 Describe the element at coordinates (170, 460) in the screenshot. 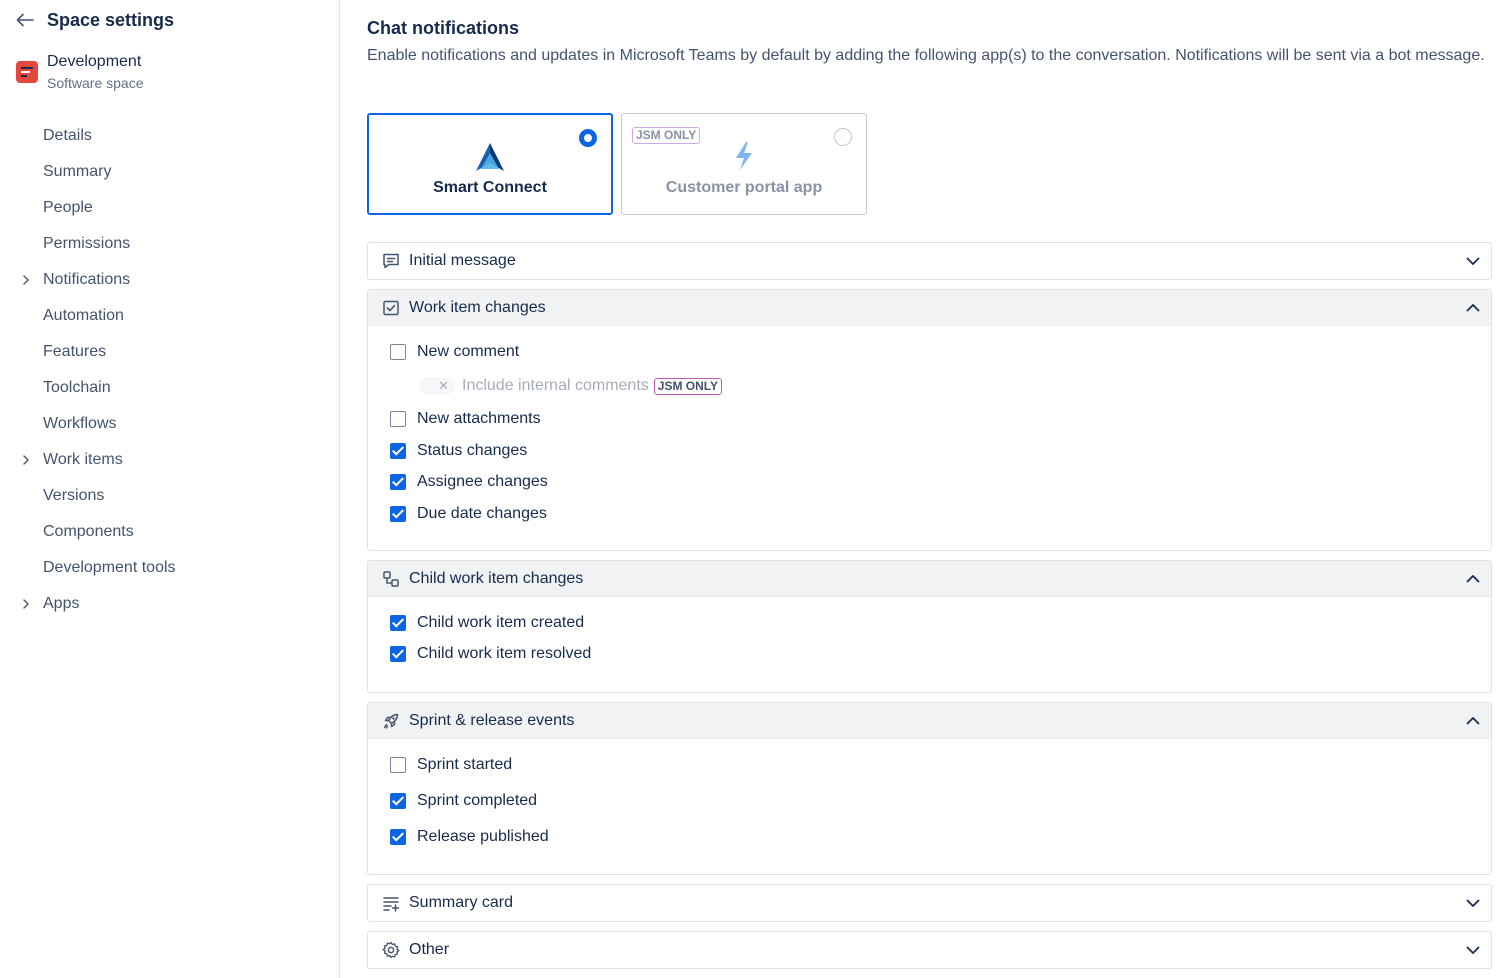

I see `sidebar-item-work-items: Work items` at that location.